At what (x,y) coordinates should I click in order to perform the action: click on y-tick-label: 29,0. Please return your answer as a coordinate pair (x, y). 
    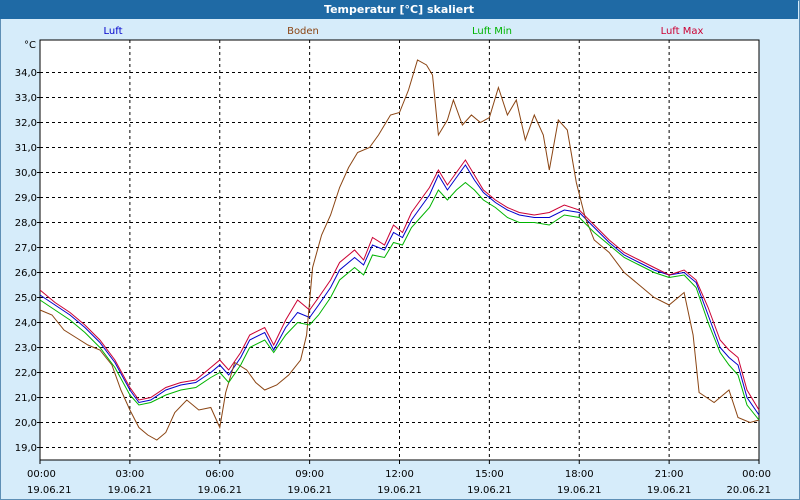
    Looking at the image, I should click on (26, 198).